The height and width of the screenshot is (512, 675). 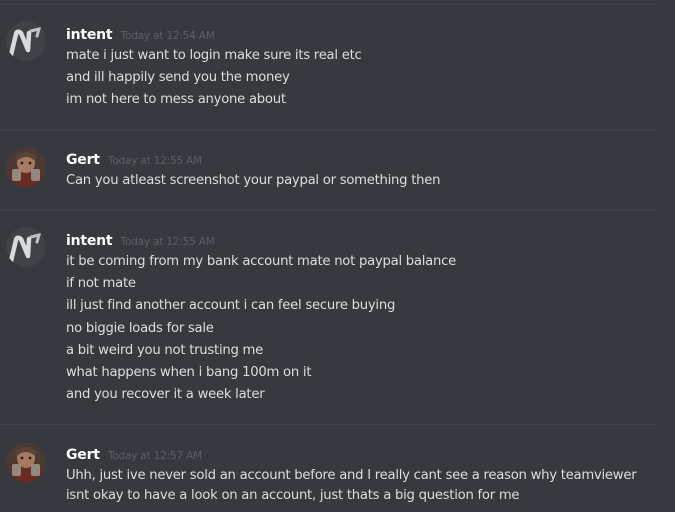 What do you see at coordinates (140, 328) in the screenshot?
I see `message-text: no biggie loads for sale` at bounding box center [140, 328].